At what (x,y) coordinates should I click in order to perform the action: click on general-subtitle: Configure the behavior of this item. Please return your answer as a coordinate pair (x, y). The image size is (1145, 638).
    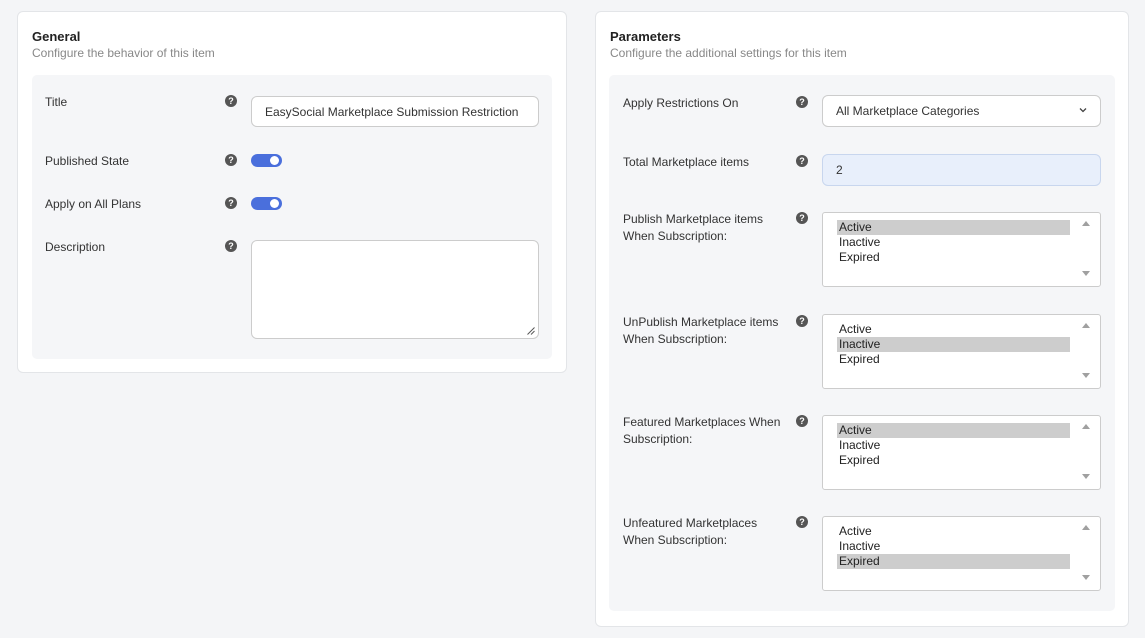
    Looking at the image, I should click on (123, 53).